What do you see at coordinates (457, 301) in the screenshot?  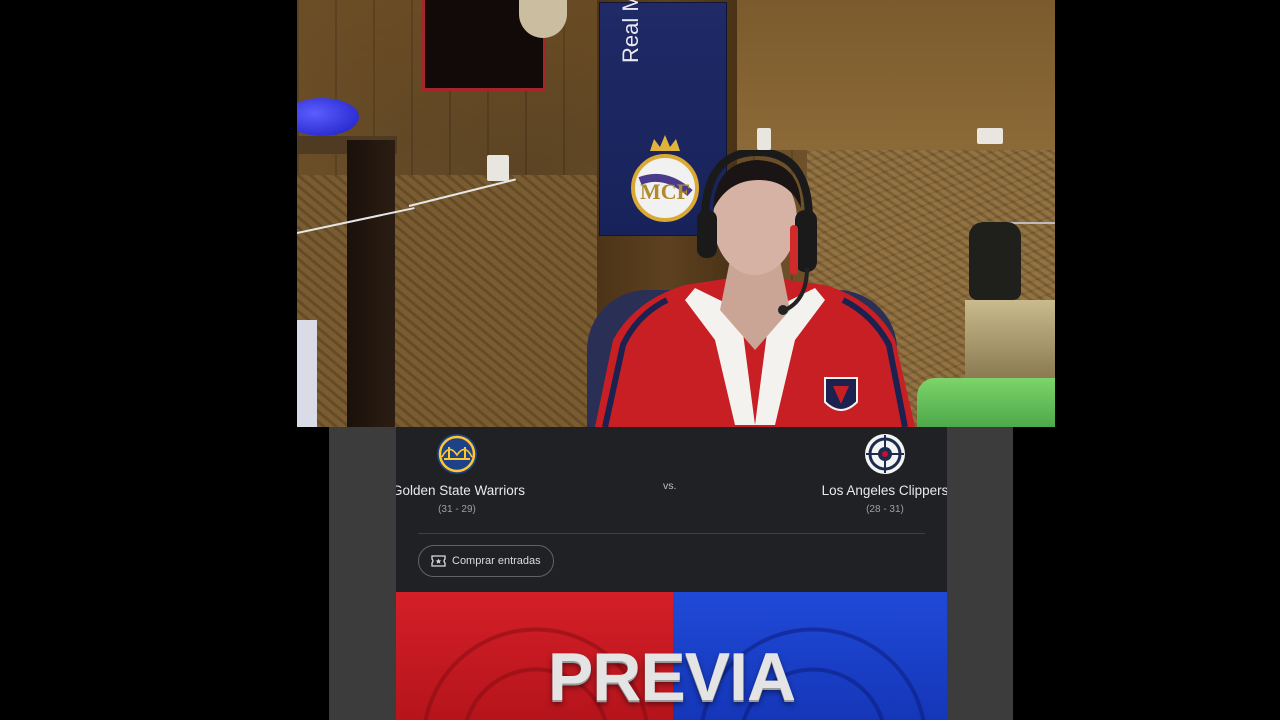 I see `osb-panel-left` at bounding box center [457, 301].